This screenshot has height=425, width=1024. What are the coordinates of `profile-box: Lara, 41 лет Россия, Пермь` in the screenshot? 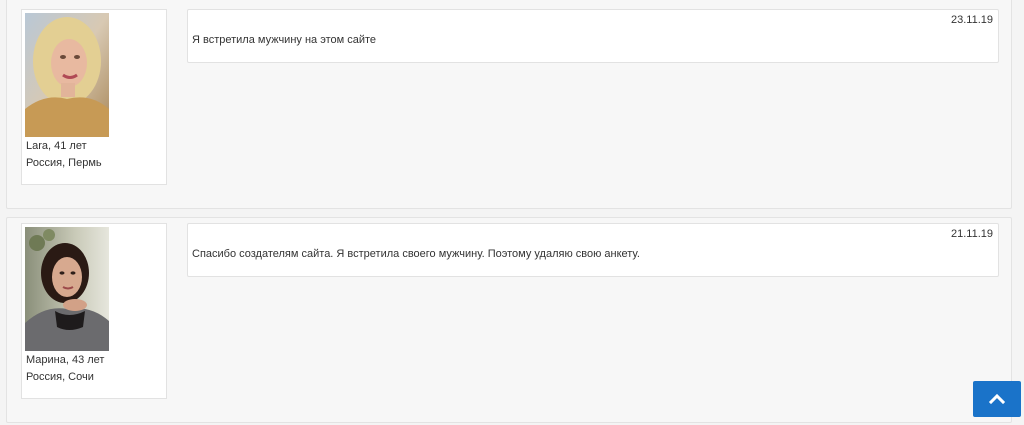 It's located at (94, 97).